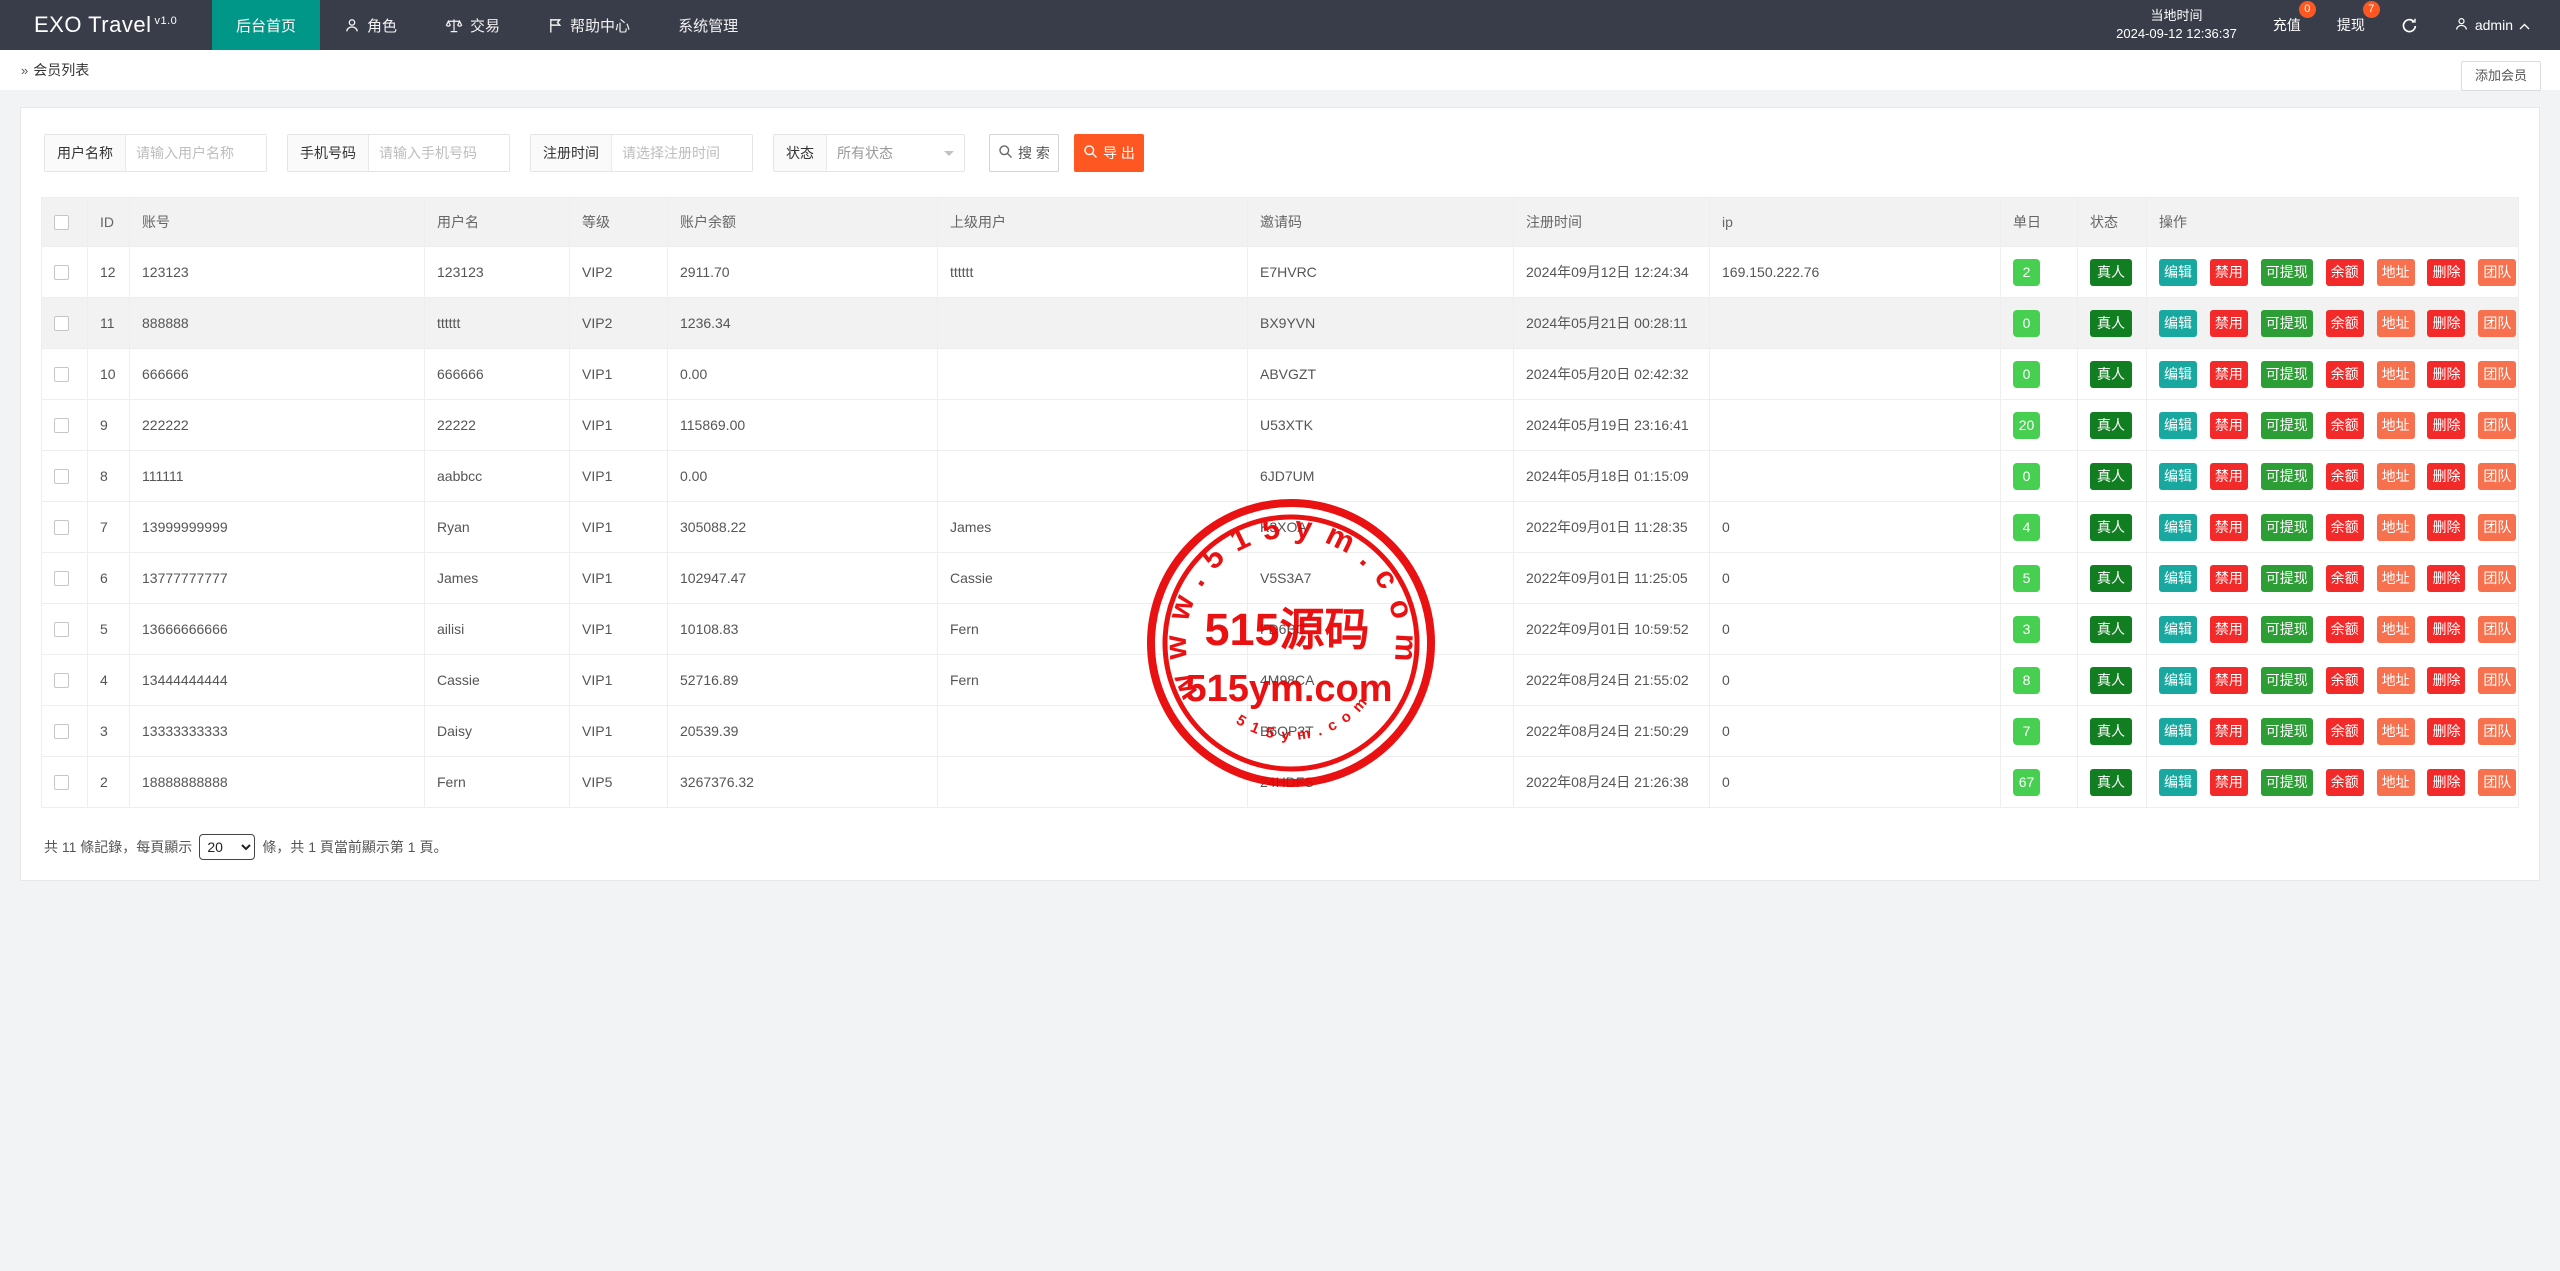 This screenshot has width=2560, height=1271. I want to click on user-menu: admin, so click(2492, 25).